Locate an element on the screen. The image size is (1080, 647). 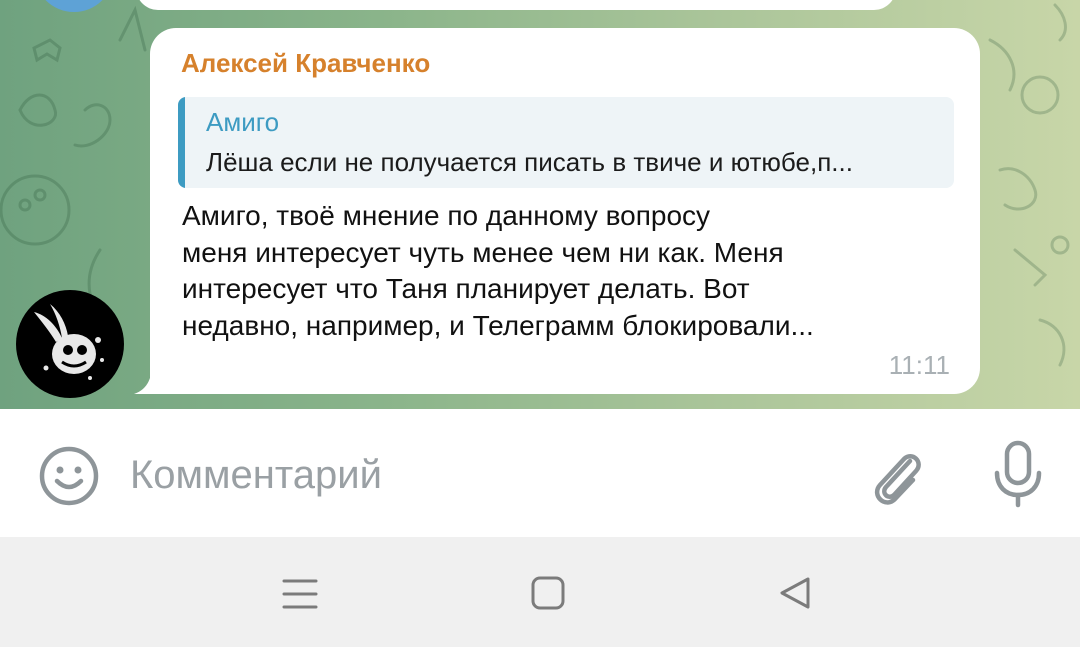
paperclip-icon is located at coordinates (897, 476).